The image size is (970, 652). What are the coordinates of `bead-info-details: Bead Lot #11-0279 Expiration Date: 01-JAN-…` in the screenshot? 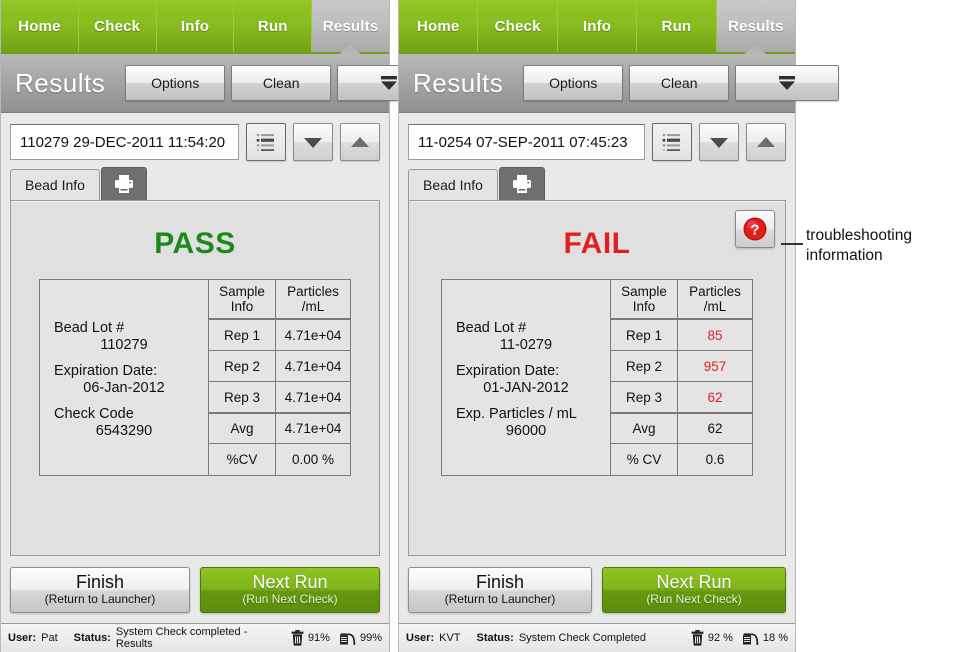 It's located at (526, 377).